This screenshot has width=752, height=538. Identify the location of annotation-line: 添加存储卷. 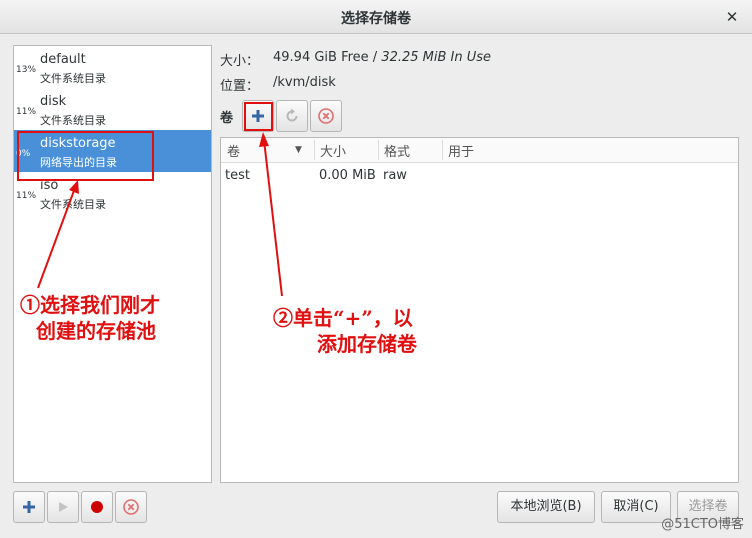
(367, 344).